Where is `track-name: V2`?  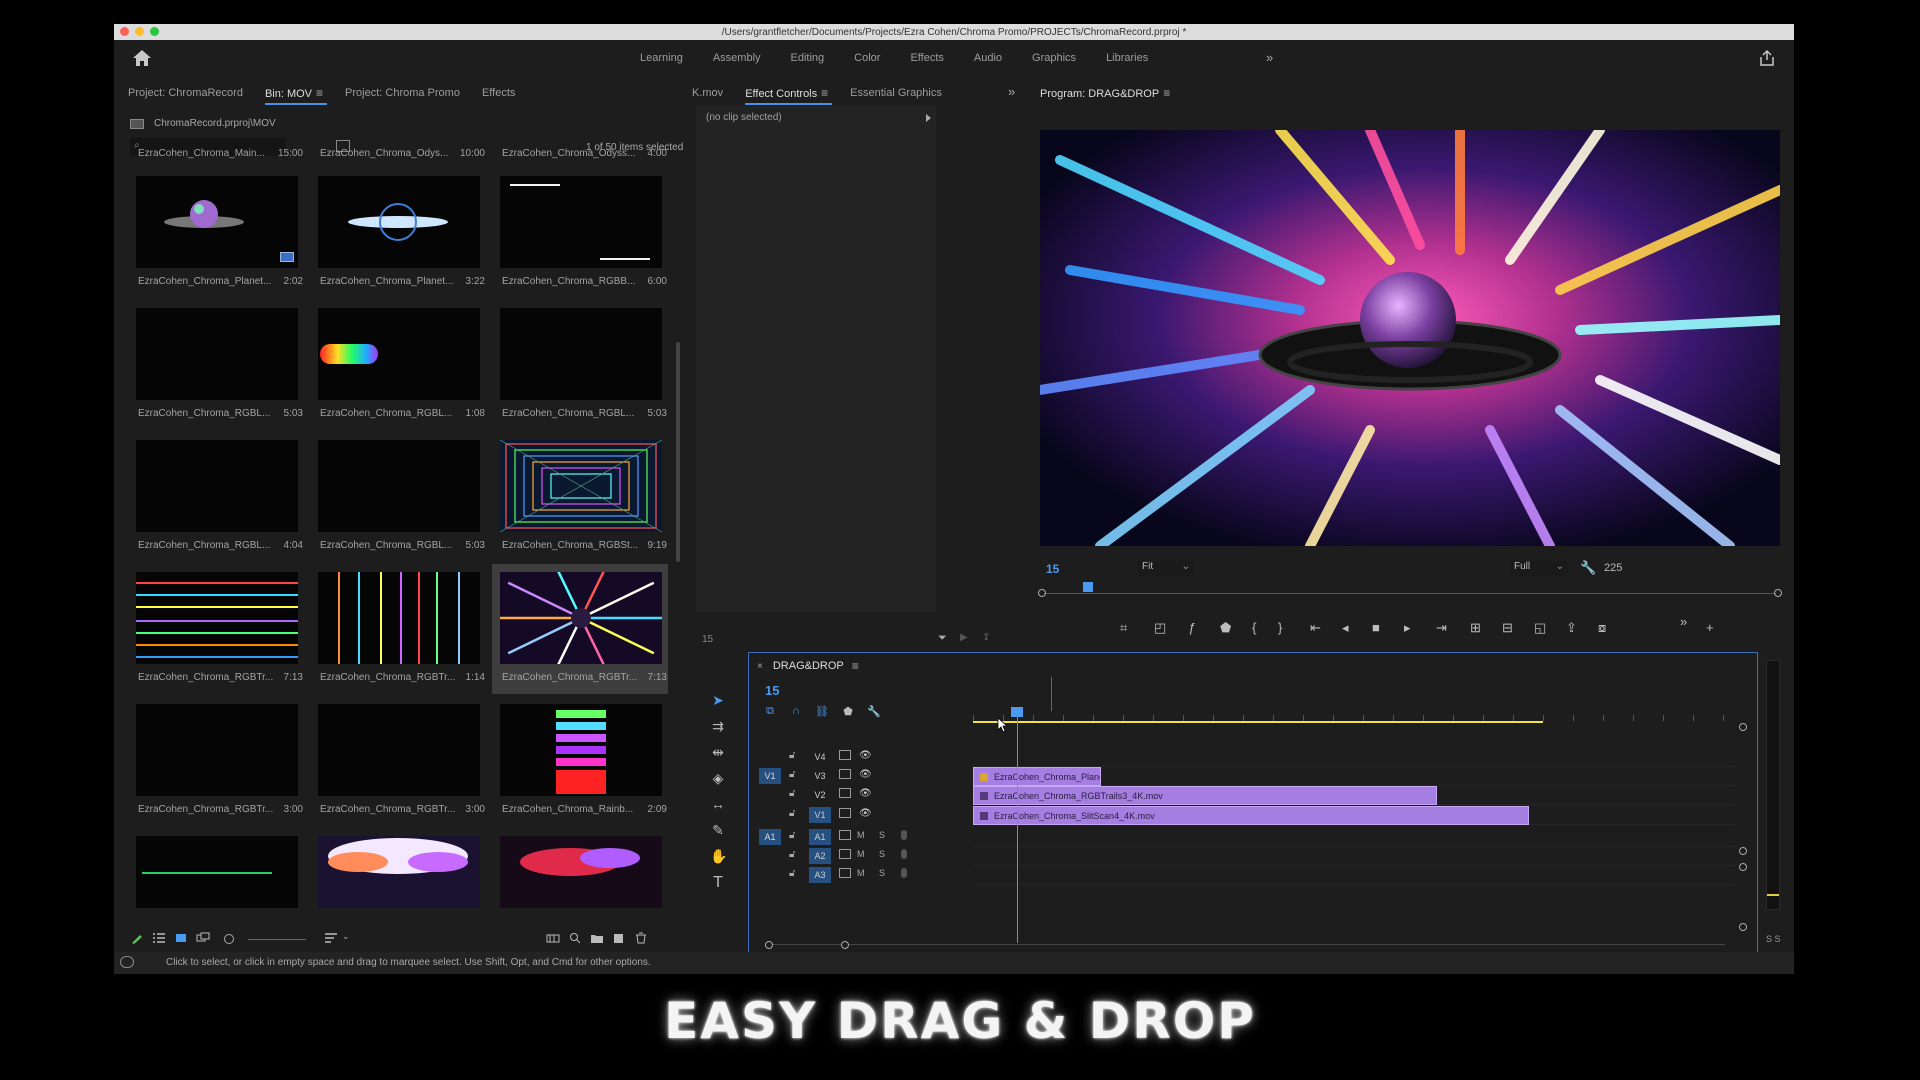 track-name: V2 is located at coordinates (820, 795).